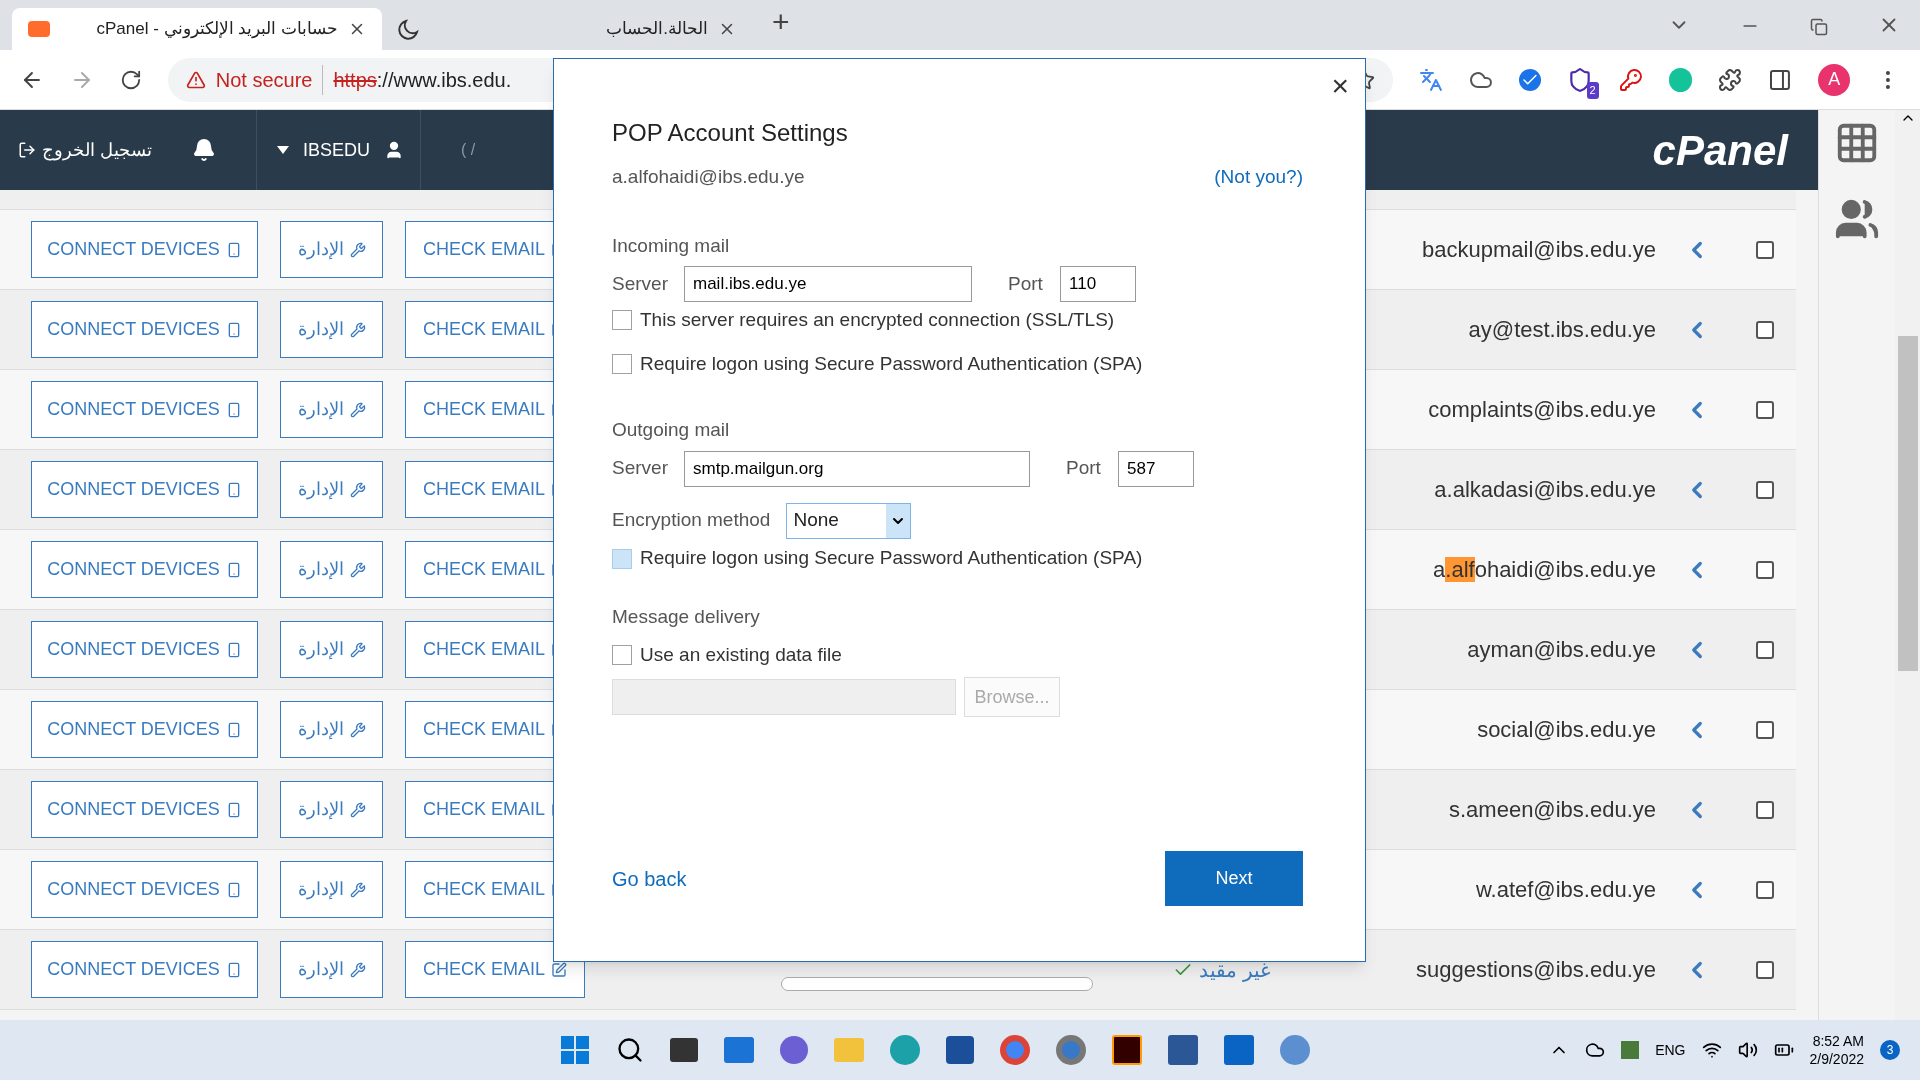 The height and width of the screenshot is (1080, 1920). What do you see at coordinates (1542, 410) in the screenshot?
I see `email-address: complaints@ibs.edu.ye` at bounding box center [1542, 410].